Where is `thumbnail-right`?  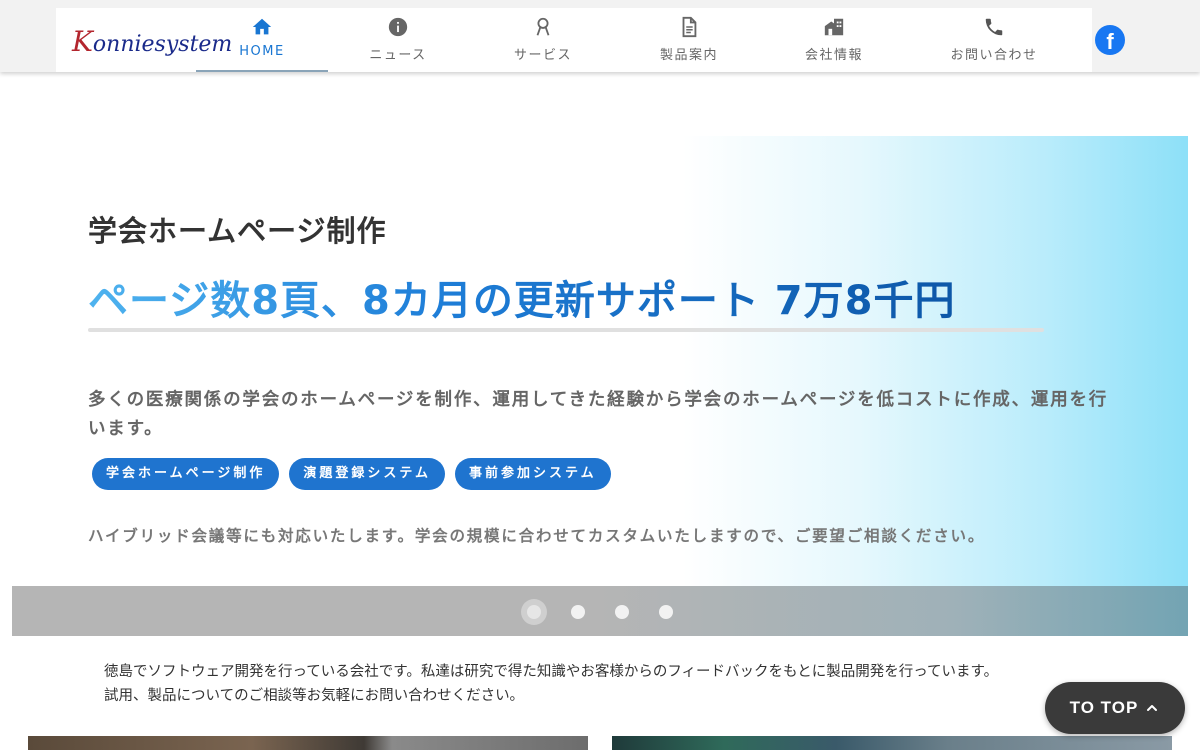 thumbnail-right is located at coordinates (892, 743).